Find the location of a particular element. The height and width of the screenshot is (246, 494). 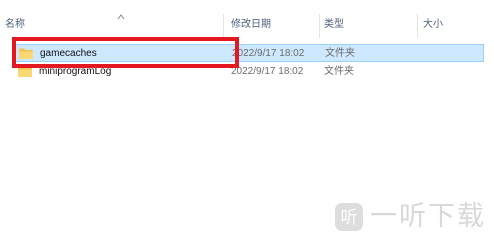

file-name: gamecaches is located at coordinates (68, 53).